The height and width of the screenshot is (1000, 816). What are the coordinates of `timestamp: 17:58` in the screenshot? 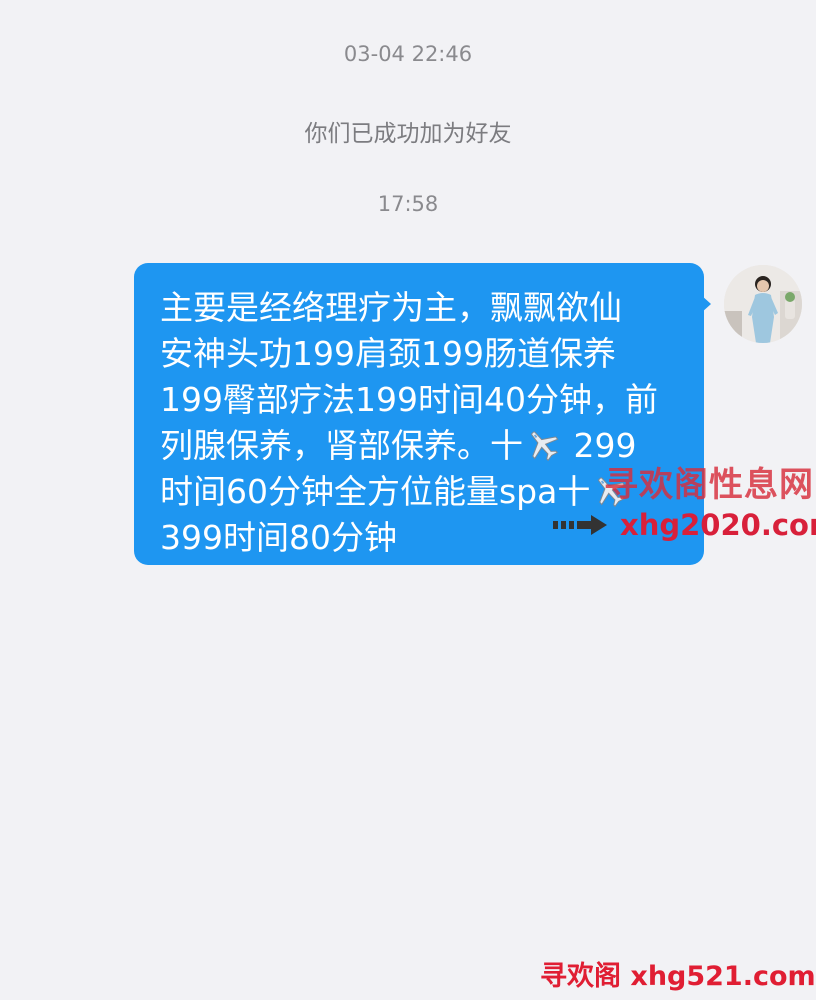 It's located at (408, 204).